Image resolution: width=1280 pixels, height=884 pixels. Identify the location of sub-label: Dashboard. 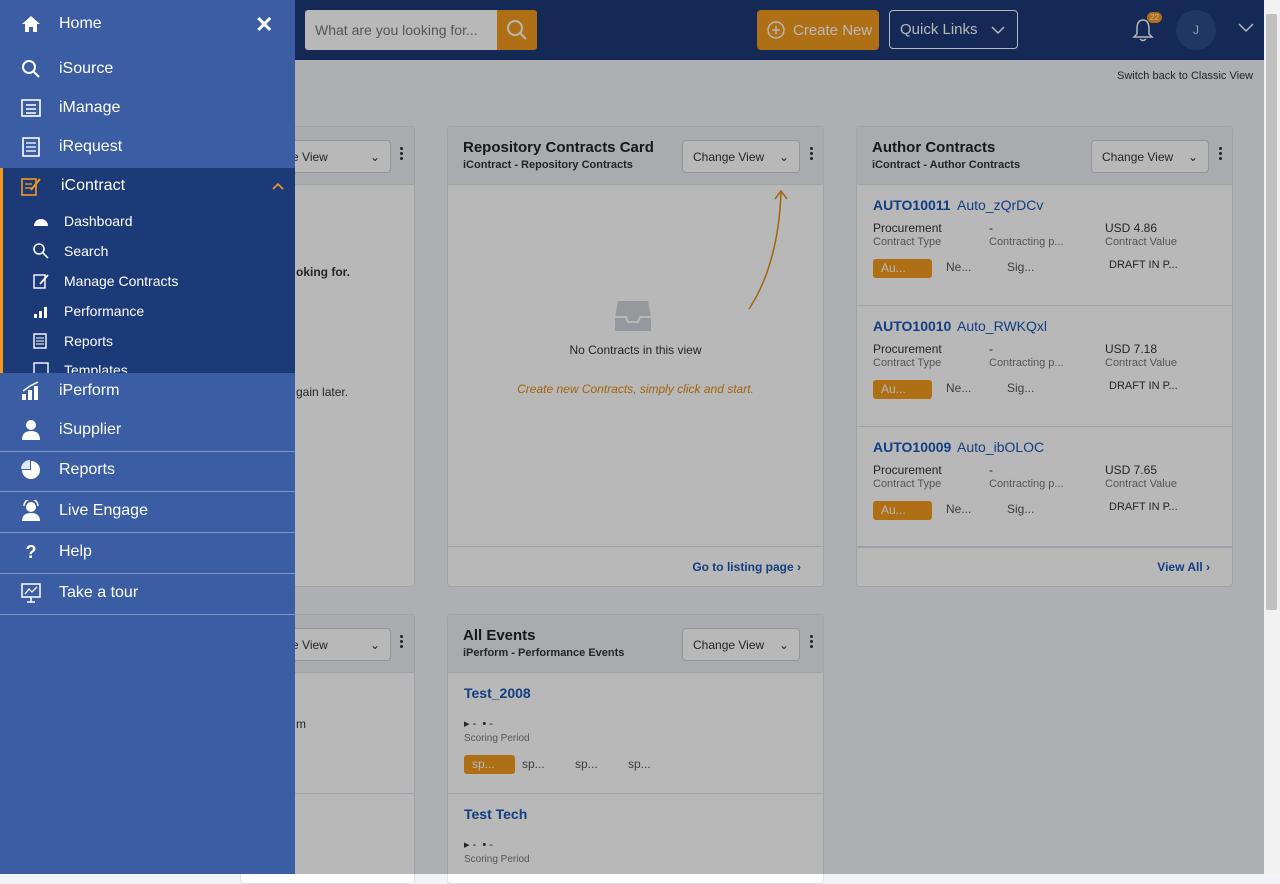
(98, 221).